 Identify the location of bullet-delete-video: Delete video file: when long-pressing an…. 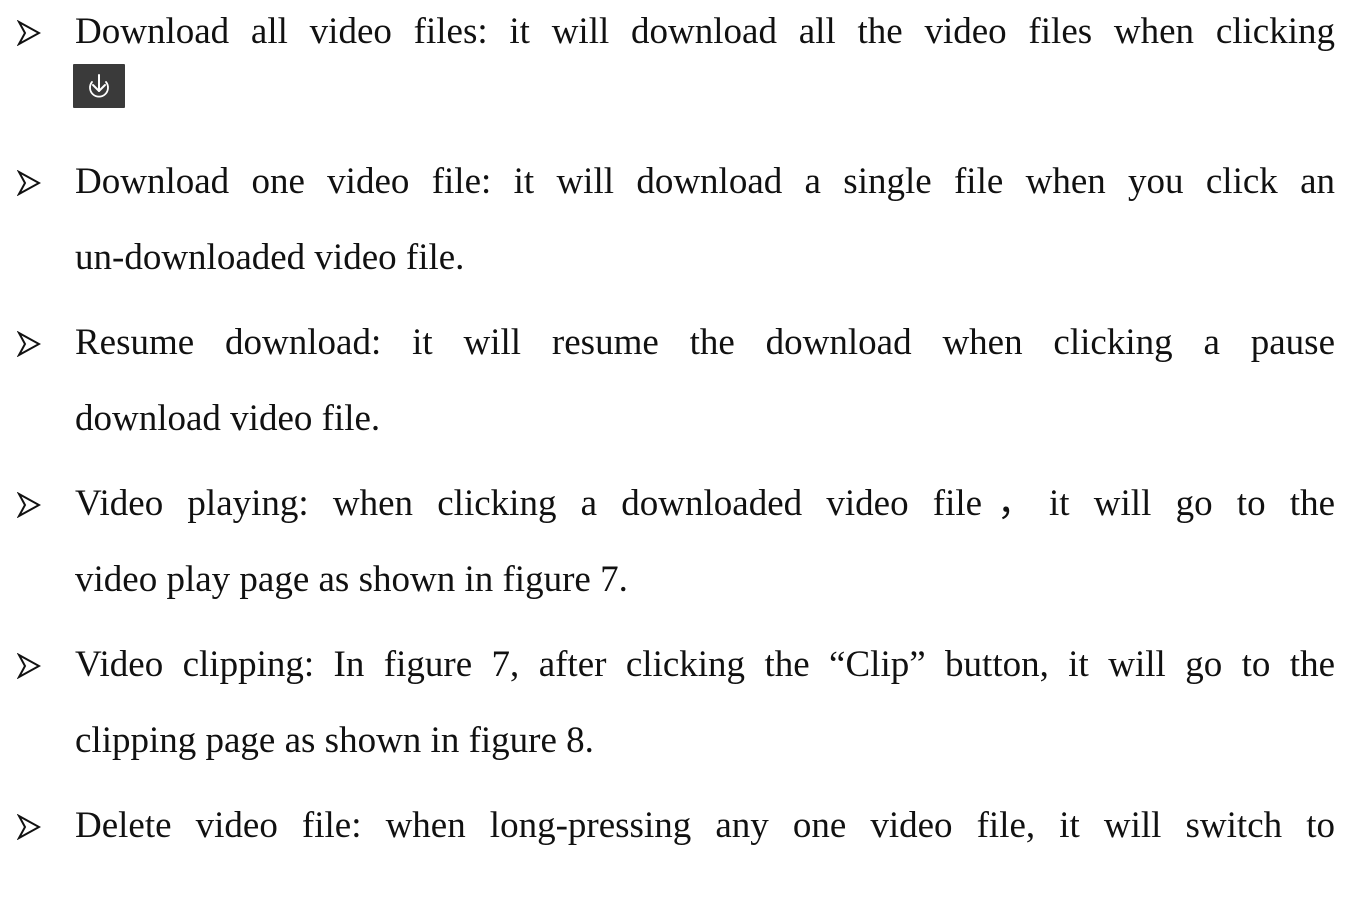
(673, 834).